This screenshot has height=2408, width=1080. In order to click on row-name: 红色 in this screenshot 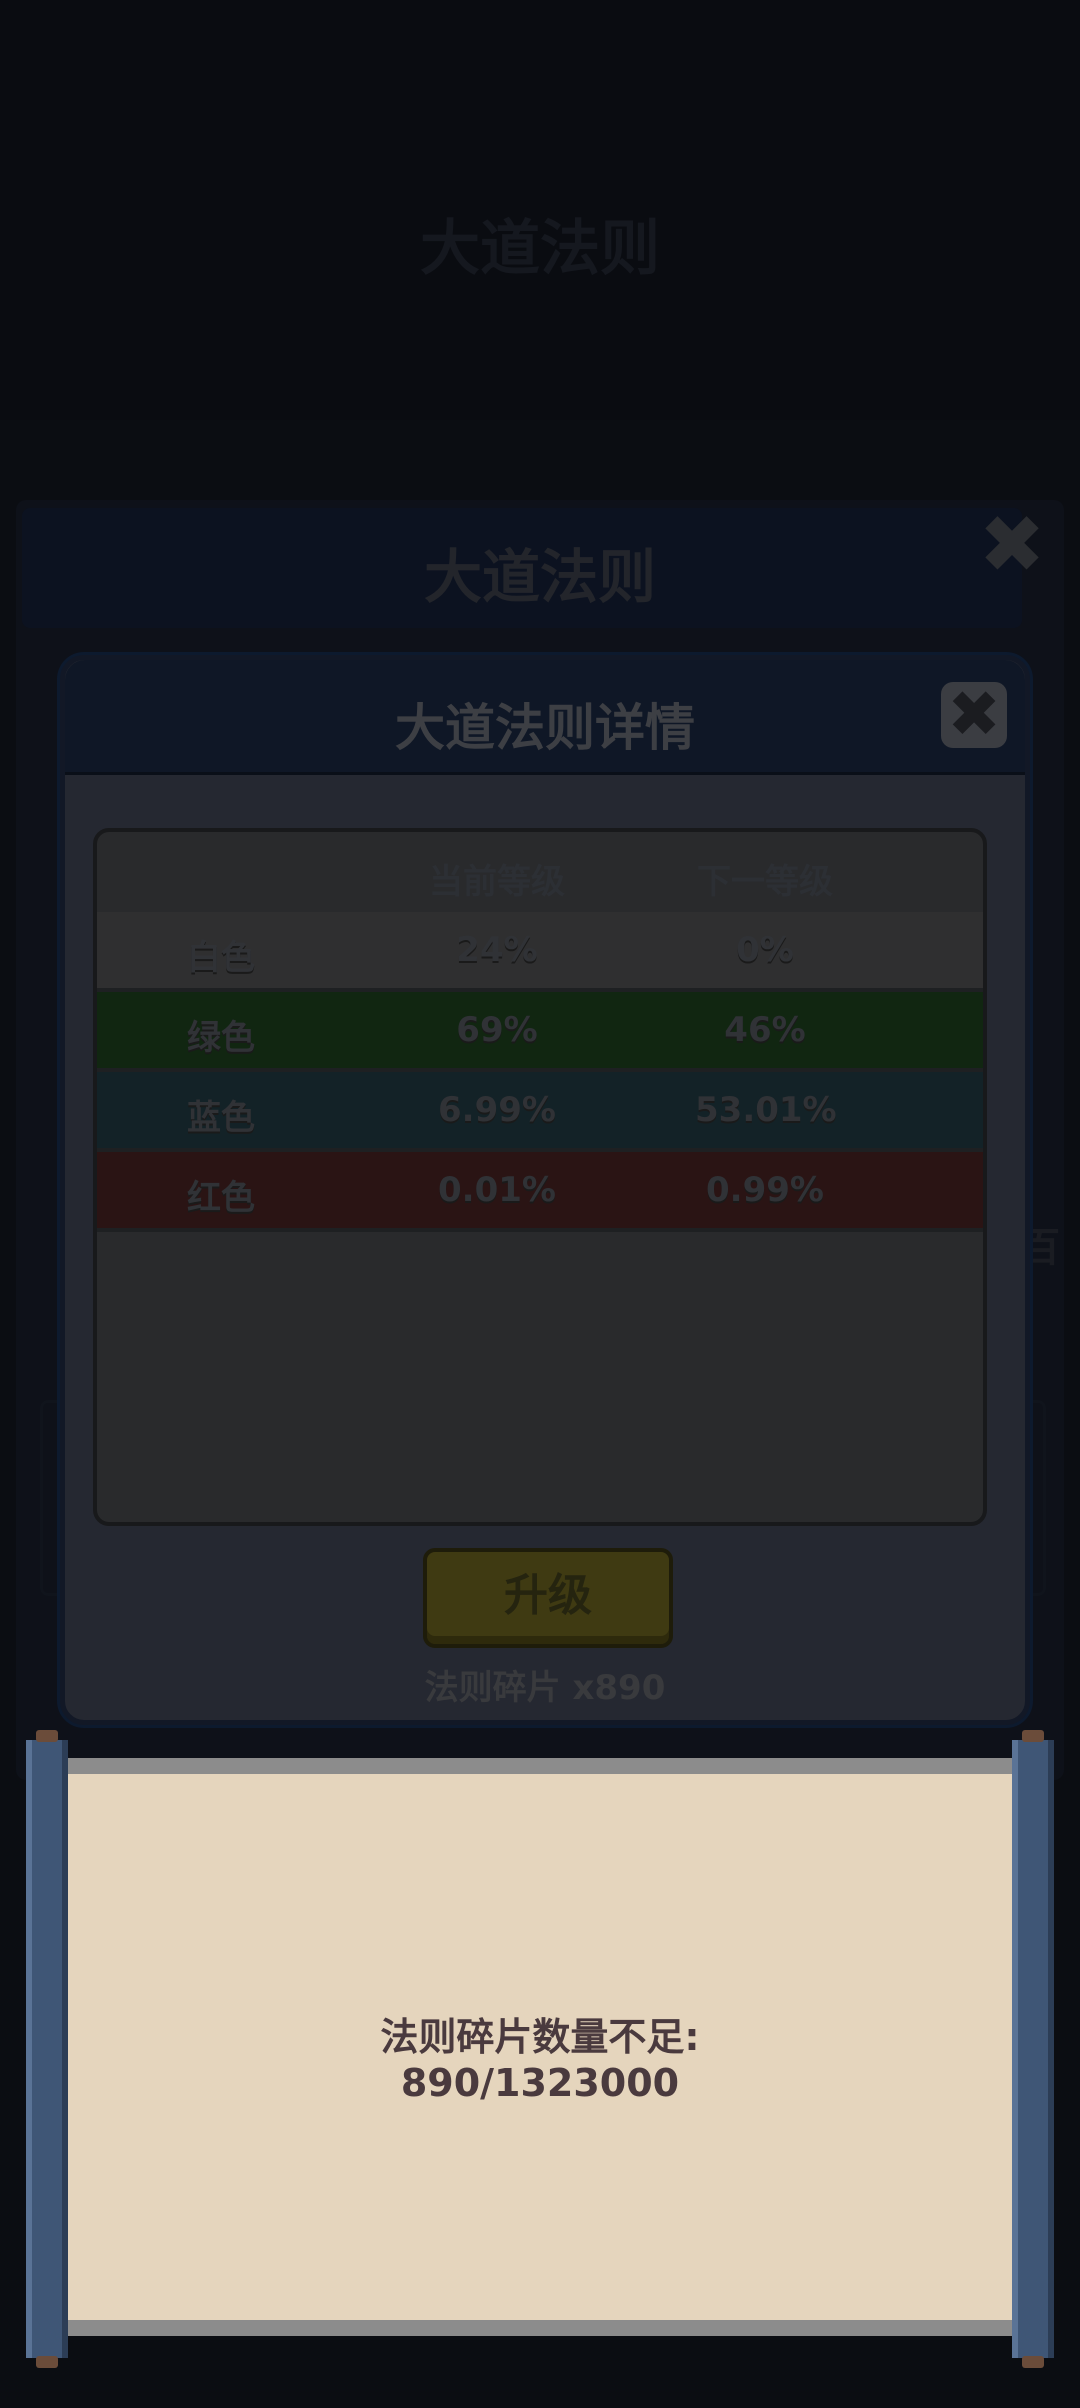, I will do `click(221, 1198)`.